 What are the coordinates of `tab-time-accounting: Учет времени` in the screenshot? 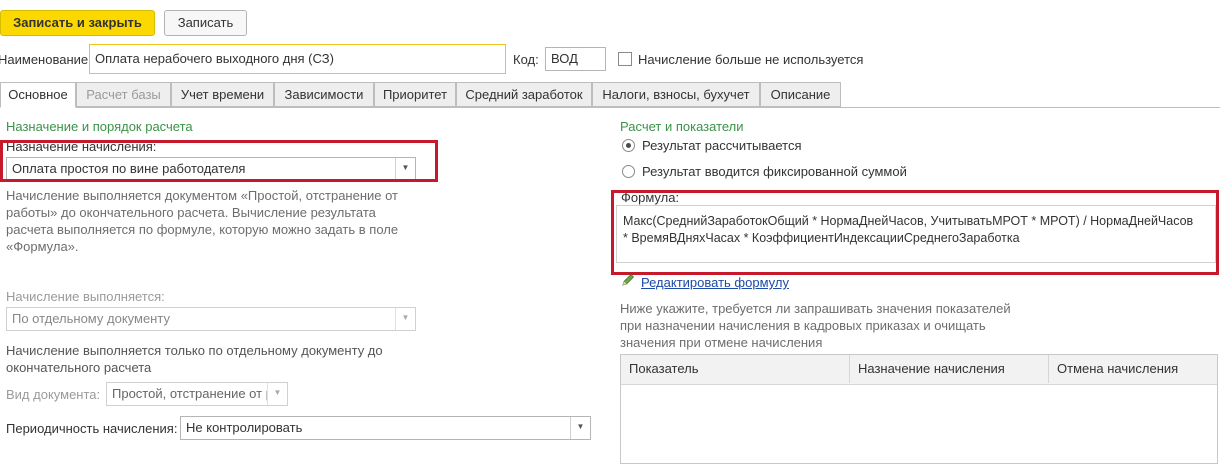 It's located at (222, 94).